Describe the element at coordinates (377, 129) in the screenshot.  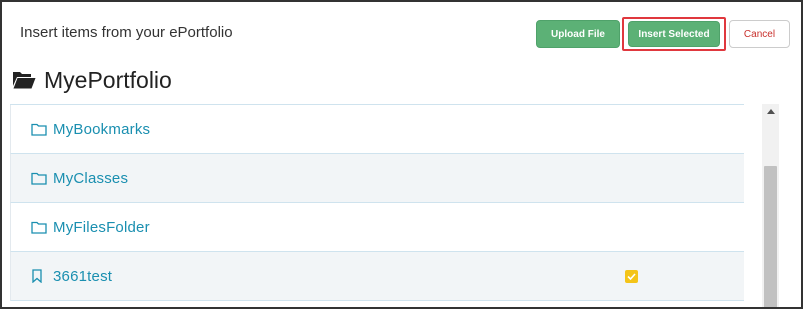
I see `list-item: MyBookmarks` at that location.